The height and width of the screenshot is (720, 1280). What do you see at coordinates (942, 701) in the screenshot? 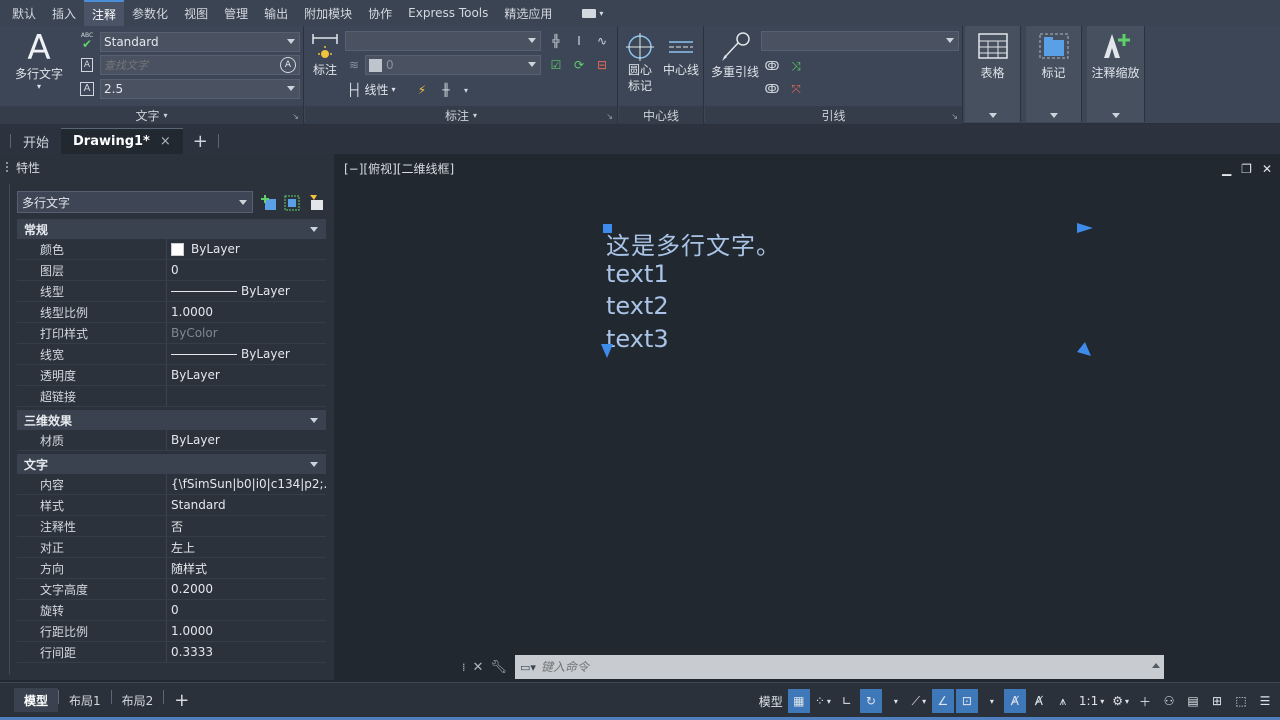
I see `object-snap-tracking-icon: ∠` at bounding box center [942, 701].